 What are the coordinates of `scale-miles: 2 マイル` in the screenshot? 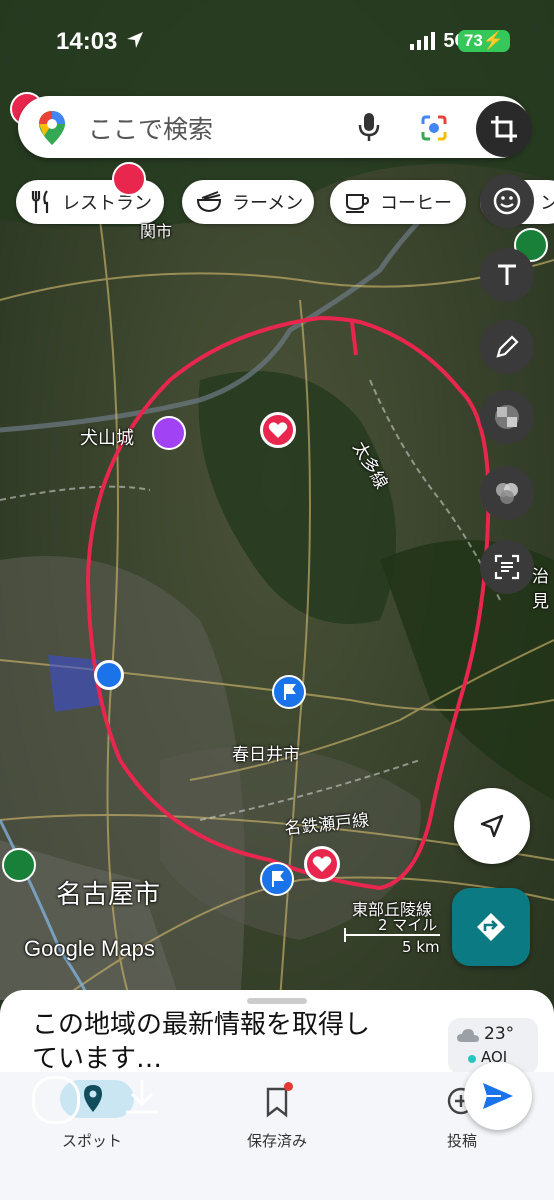 It's located at (408, 925).